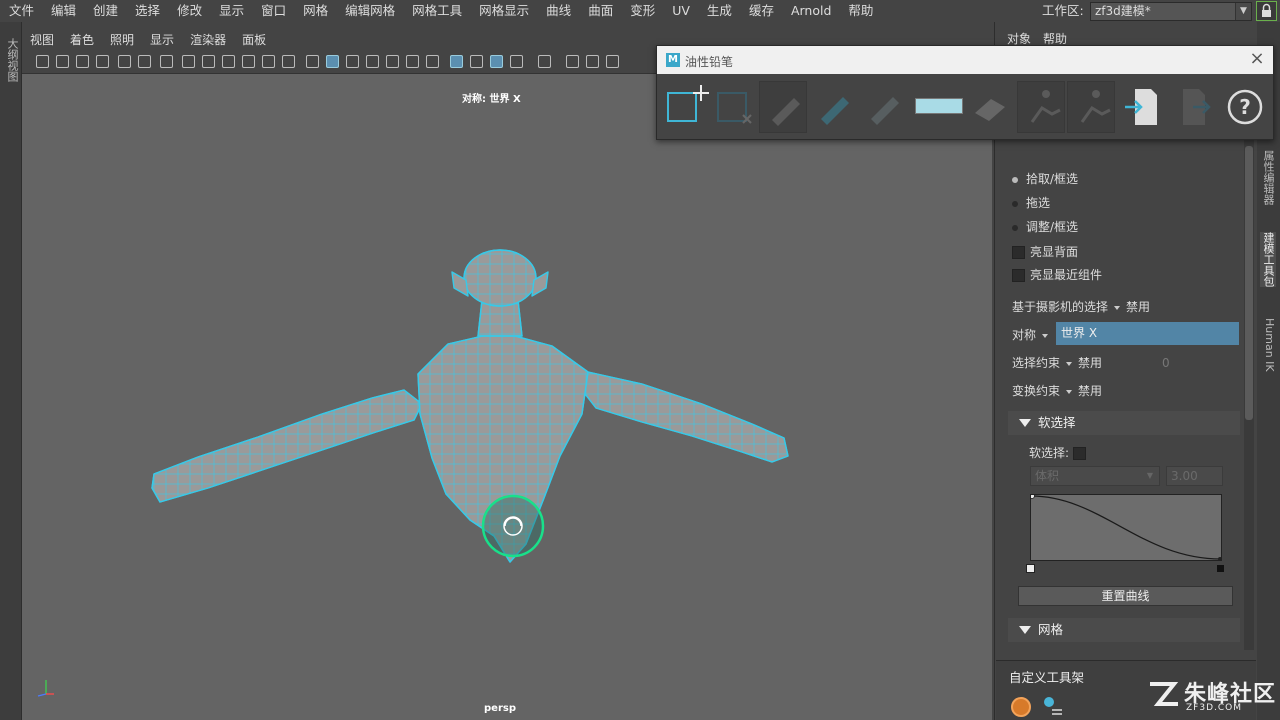 This screenshot has height=720, width=1280. Describe the element at coordinates (147, 11) in the screenshot. I see `menu-select: 选择` at that location.